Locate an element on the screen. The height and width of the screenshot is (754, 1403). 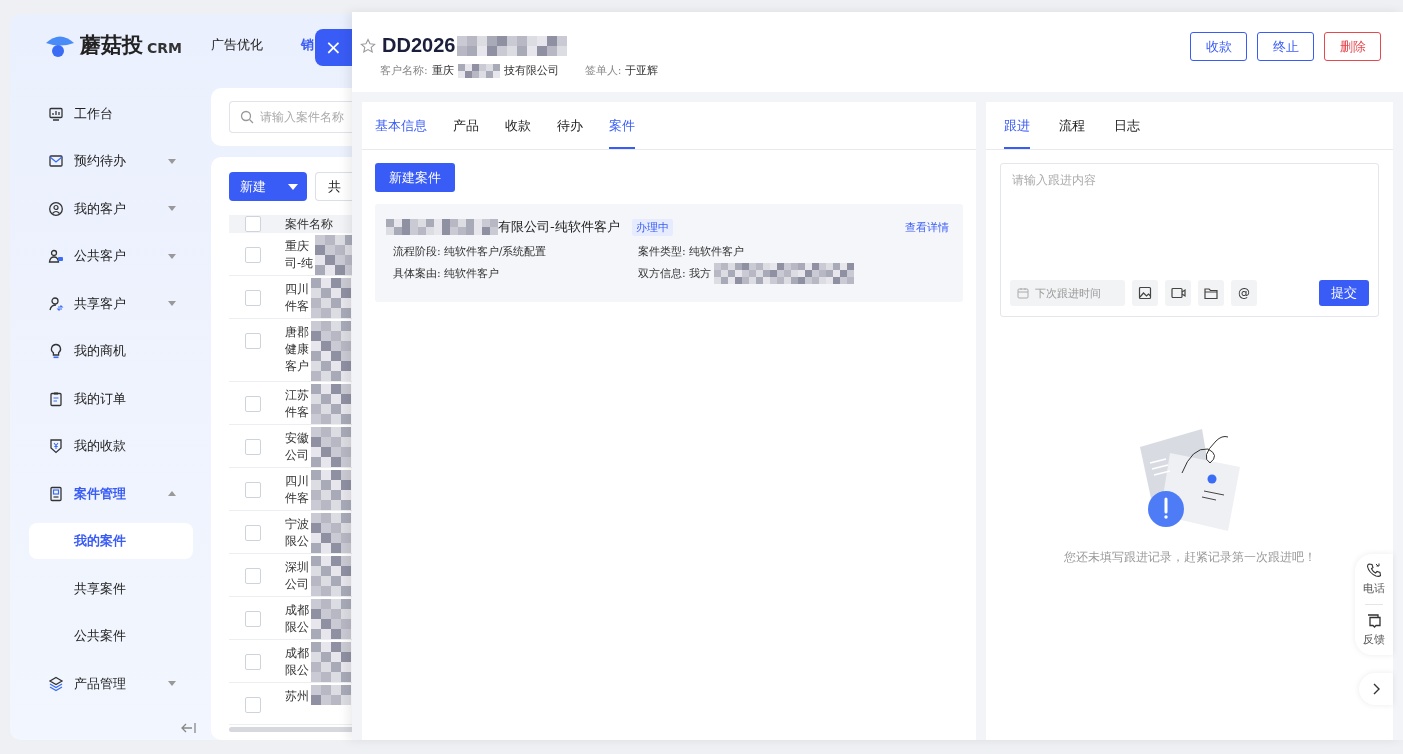
field-value: 我方 is located at coordinates (699, 273).